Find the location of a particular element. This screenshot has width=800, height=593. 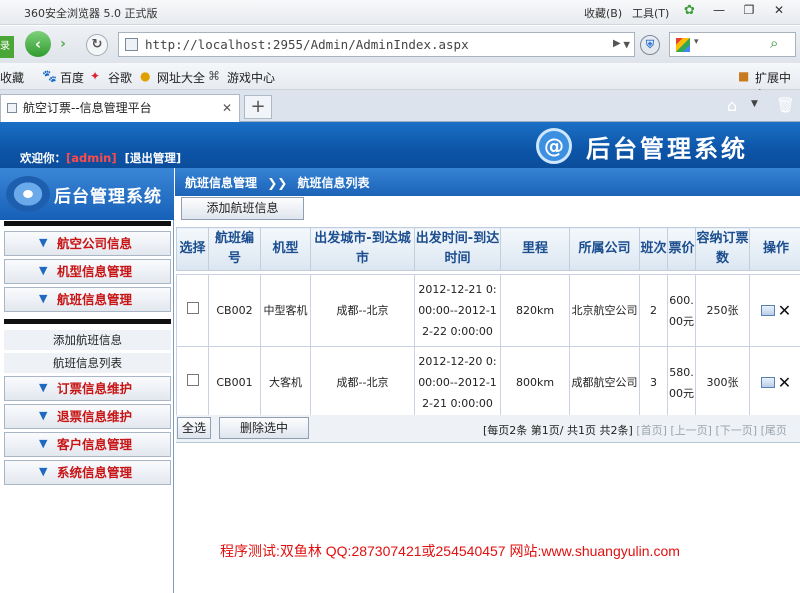

pager-first: [首页] is located at coordinates (651, 430).